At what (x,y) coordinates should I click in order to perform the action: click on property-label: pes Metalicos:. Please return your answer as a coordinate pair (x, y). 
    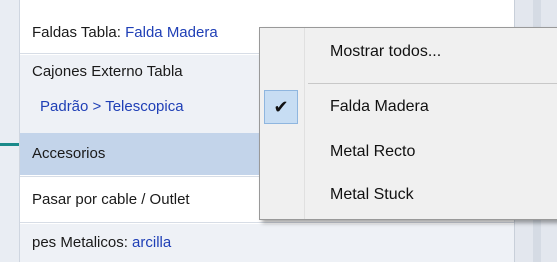
    Looking at the image, I should click on (80, 242).